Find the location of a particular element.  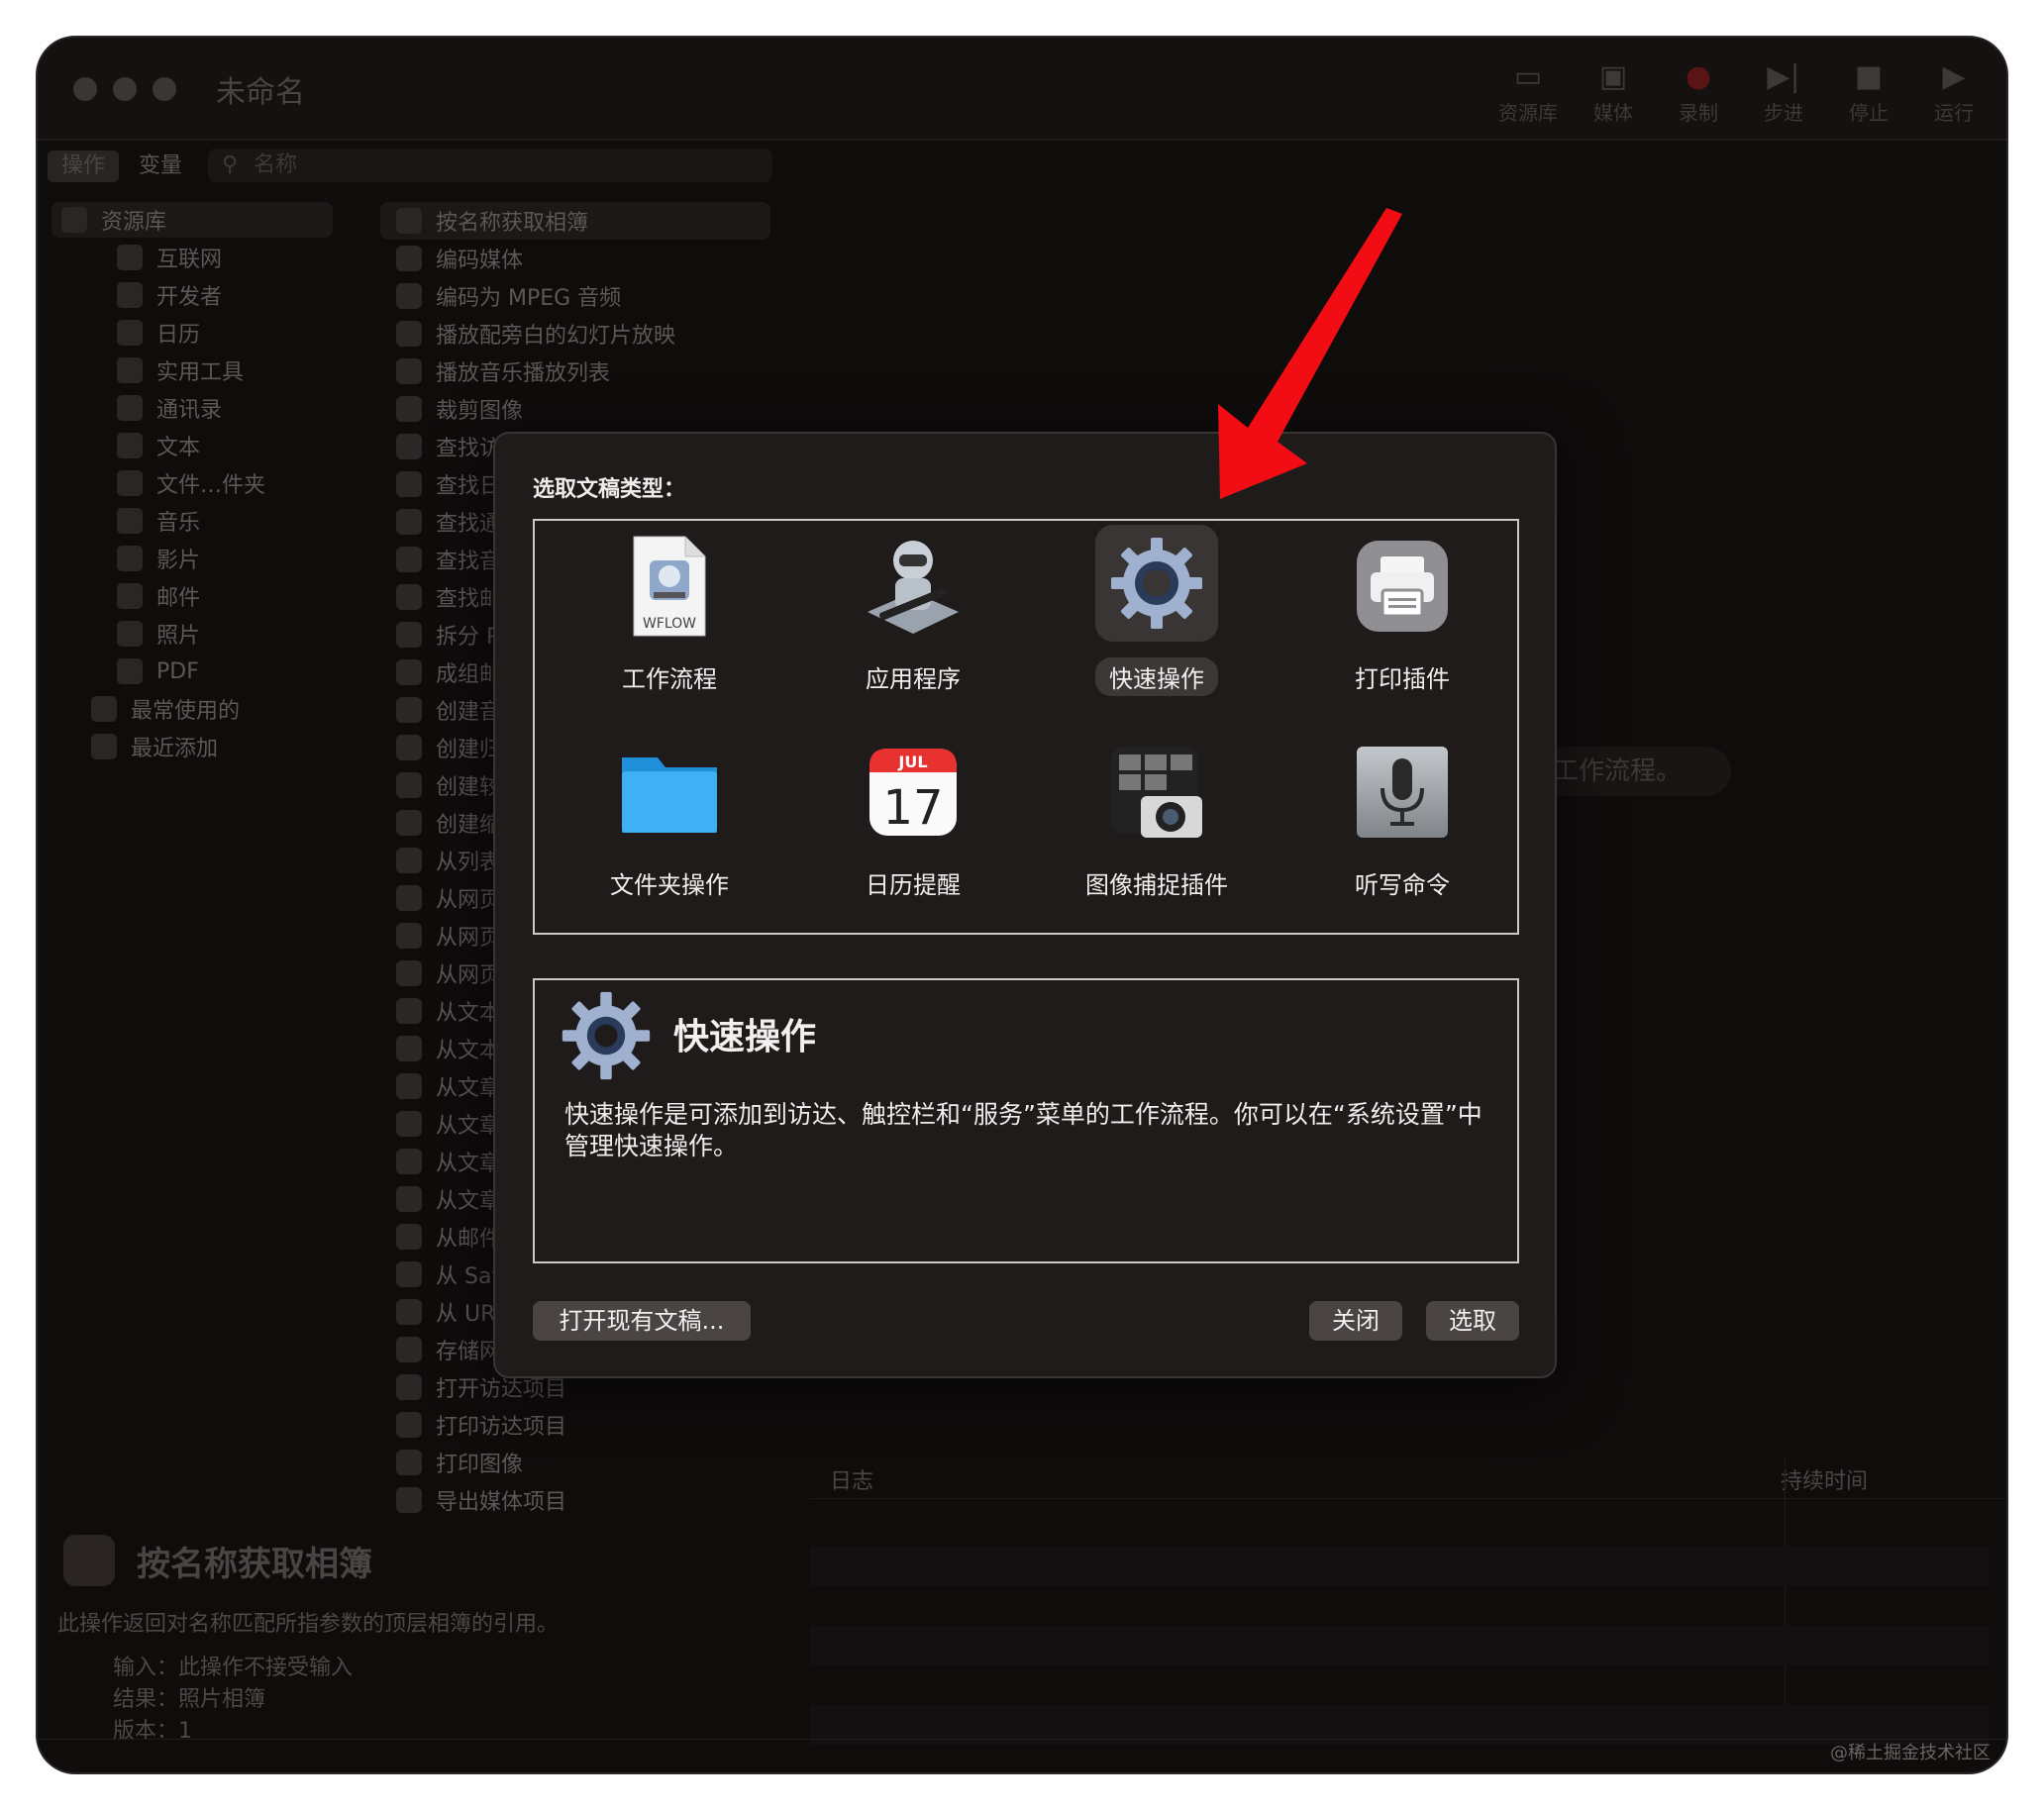

action-list-item: 按名称获取相簿 is located at coordinates (575, 221).